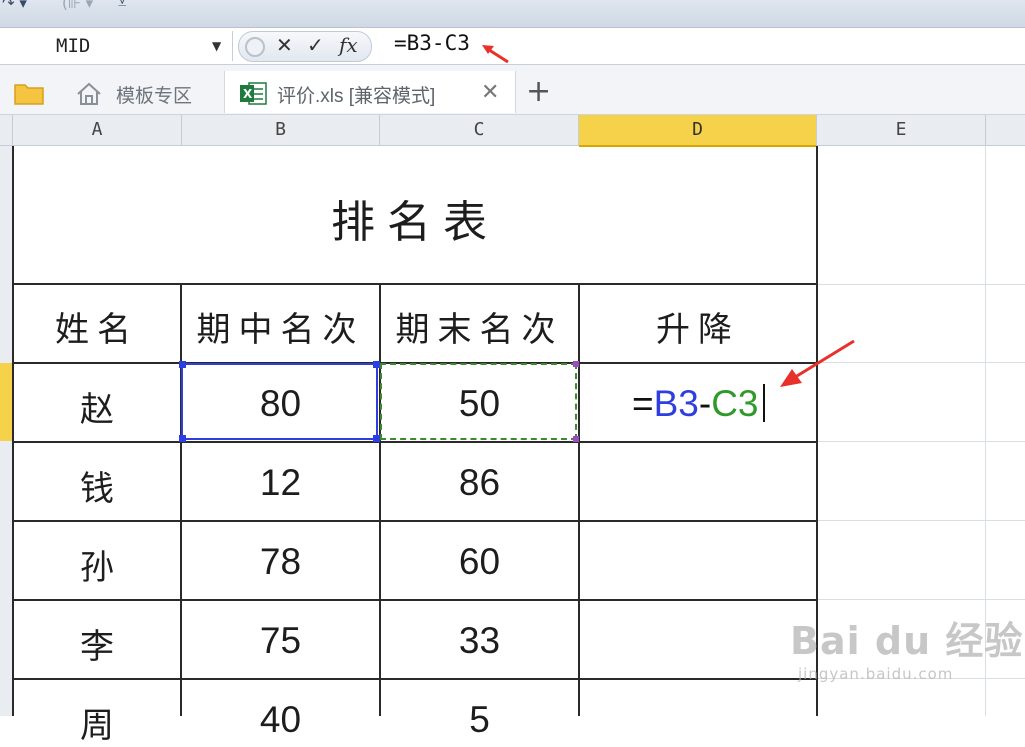 Image resolution: width=1025 pixels, height=747 pixels. What do you see at coordinates (735, 403) in the screenshot?
I see `formula-ref-c3: C3` at bounding box center [735, 403].